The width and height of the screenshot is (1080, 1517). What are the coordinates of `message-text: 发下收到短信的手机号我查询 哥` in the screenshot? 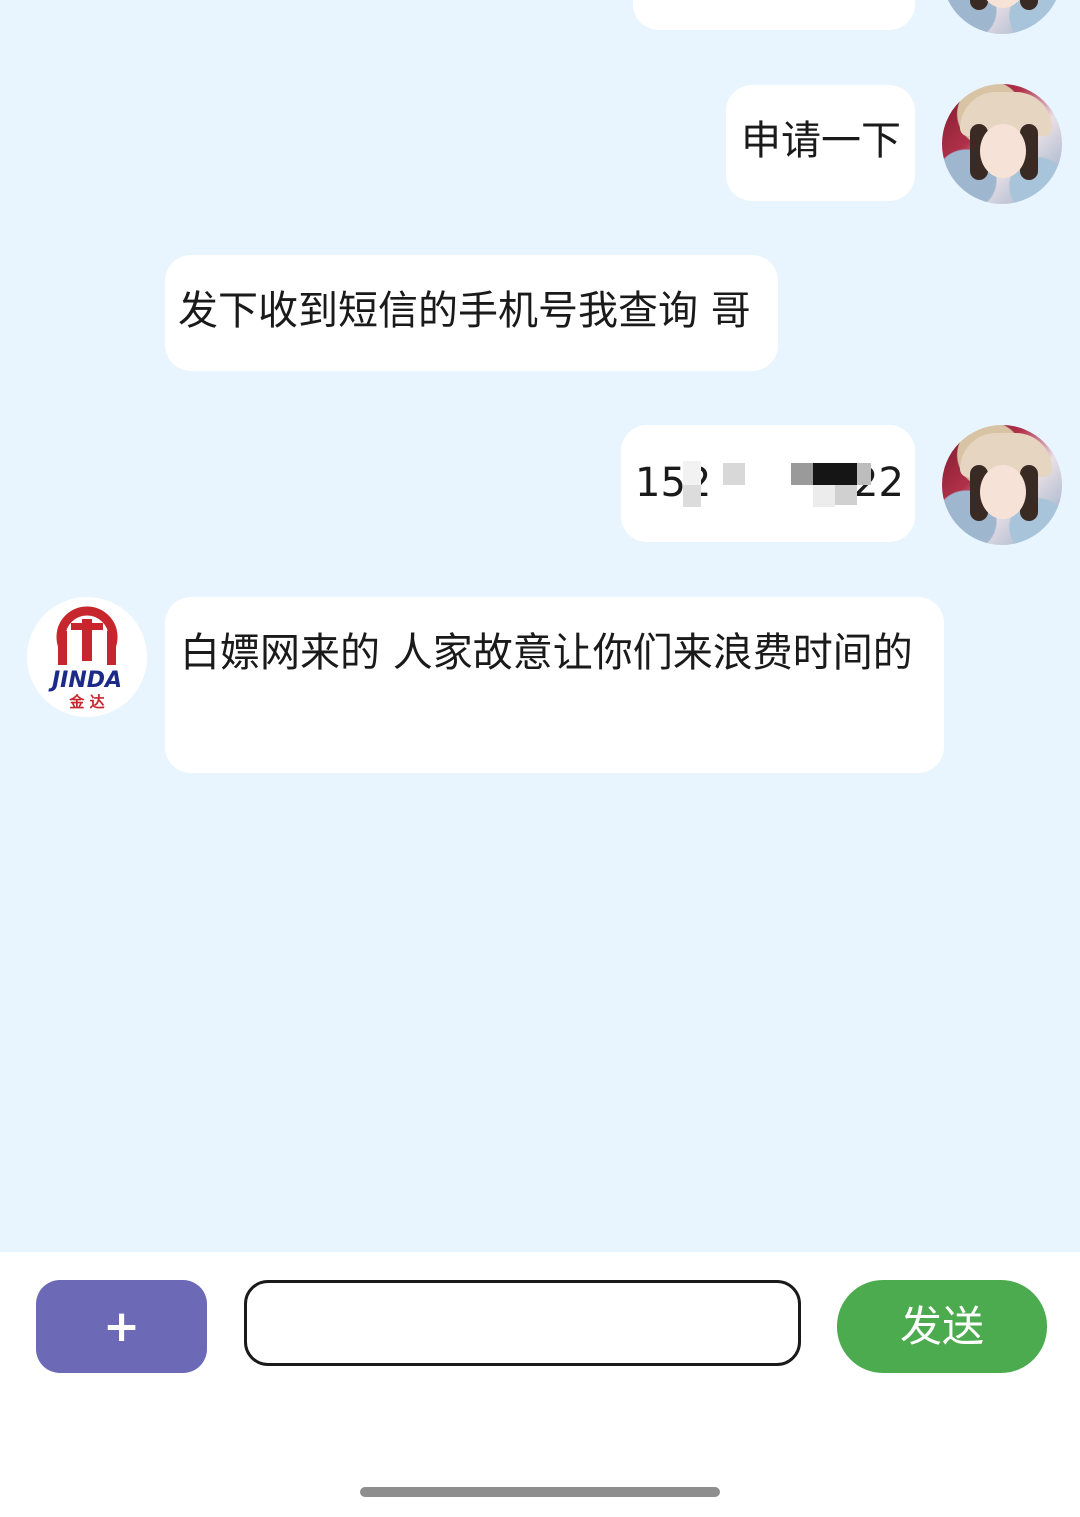 It's located at (464, 311).